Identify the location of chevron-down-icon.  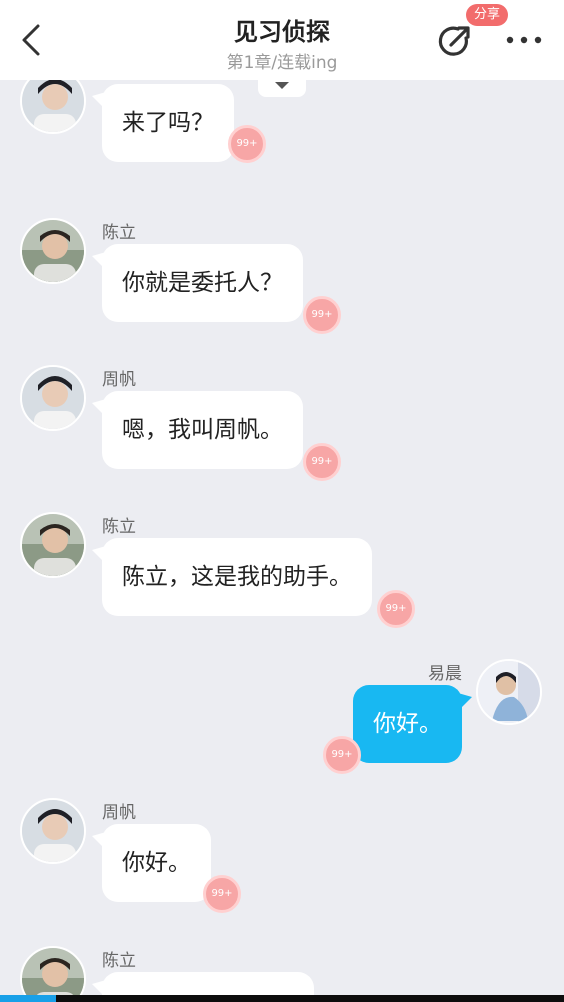
(282, 85).